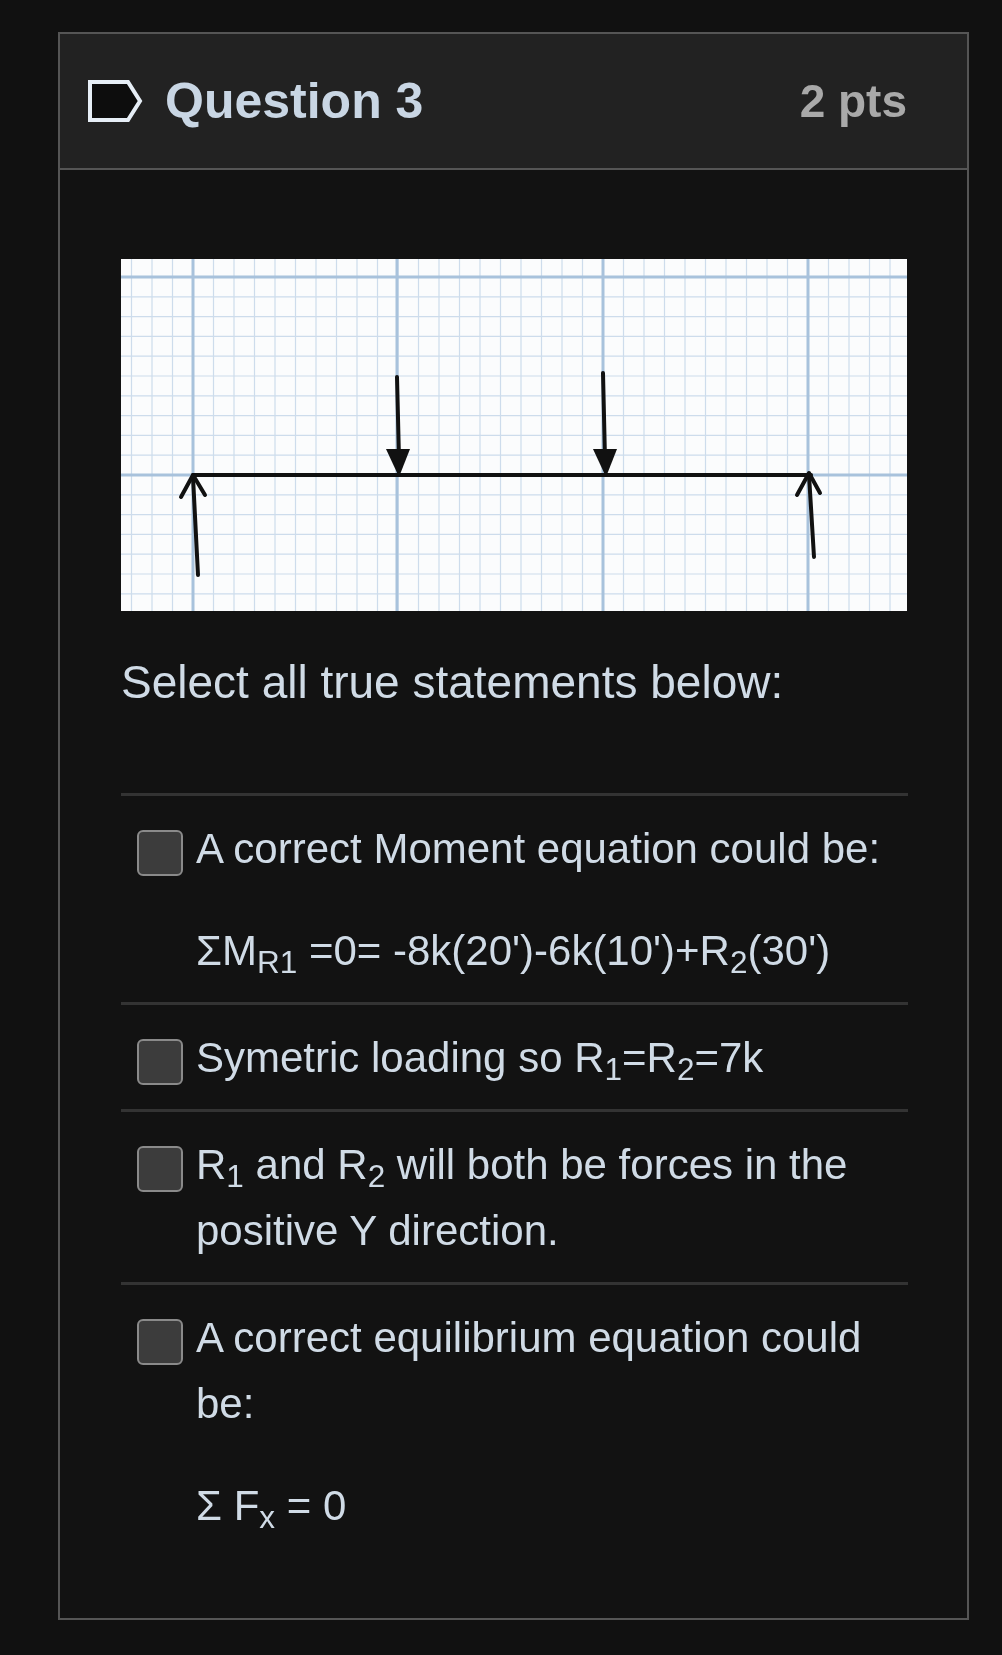  Describe the element at coordinates (514, 954) in the screenshot. I see `equation-text: ΣM$_{R1}$ =0= -8k(20')-6k(10')+R$_{2}$(30')` at that location.